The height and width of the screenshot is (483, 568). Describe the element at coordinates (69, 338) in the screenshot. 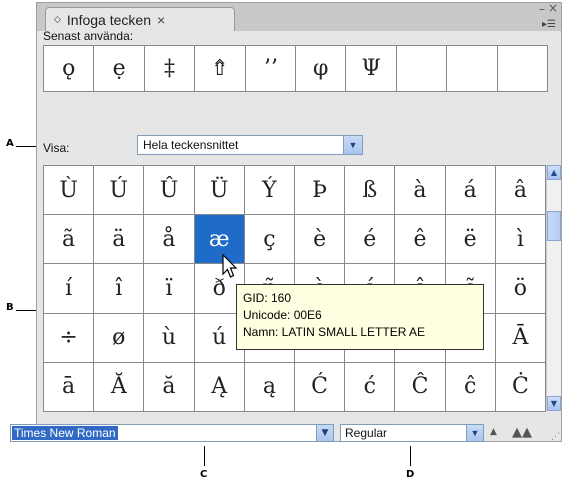

I see `glyph-cell: ÷` at that location.